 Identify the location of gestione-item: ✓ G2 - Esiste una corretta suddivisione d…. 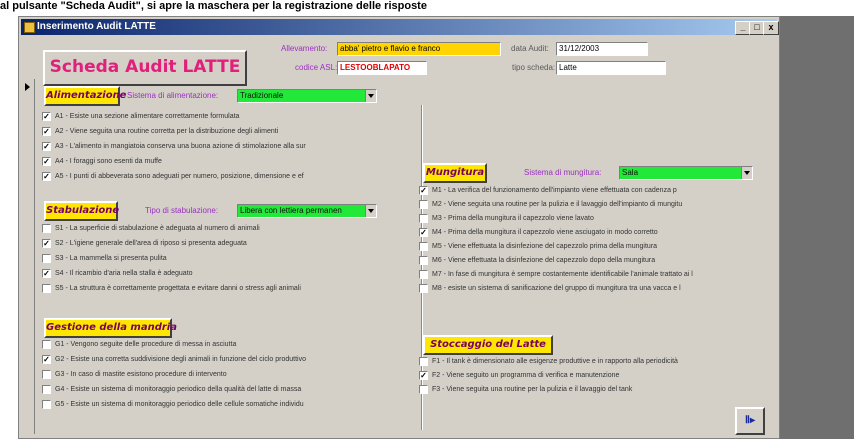
(219, 359).